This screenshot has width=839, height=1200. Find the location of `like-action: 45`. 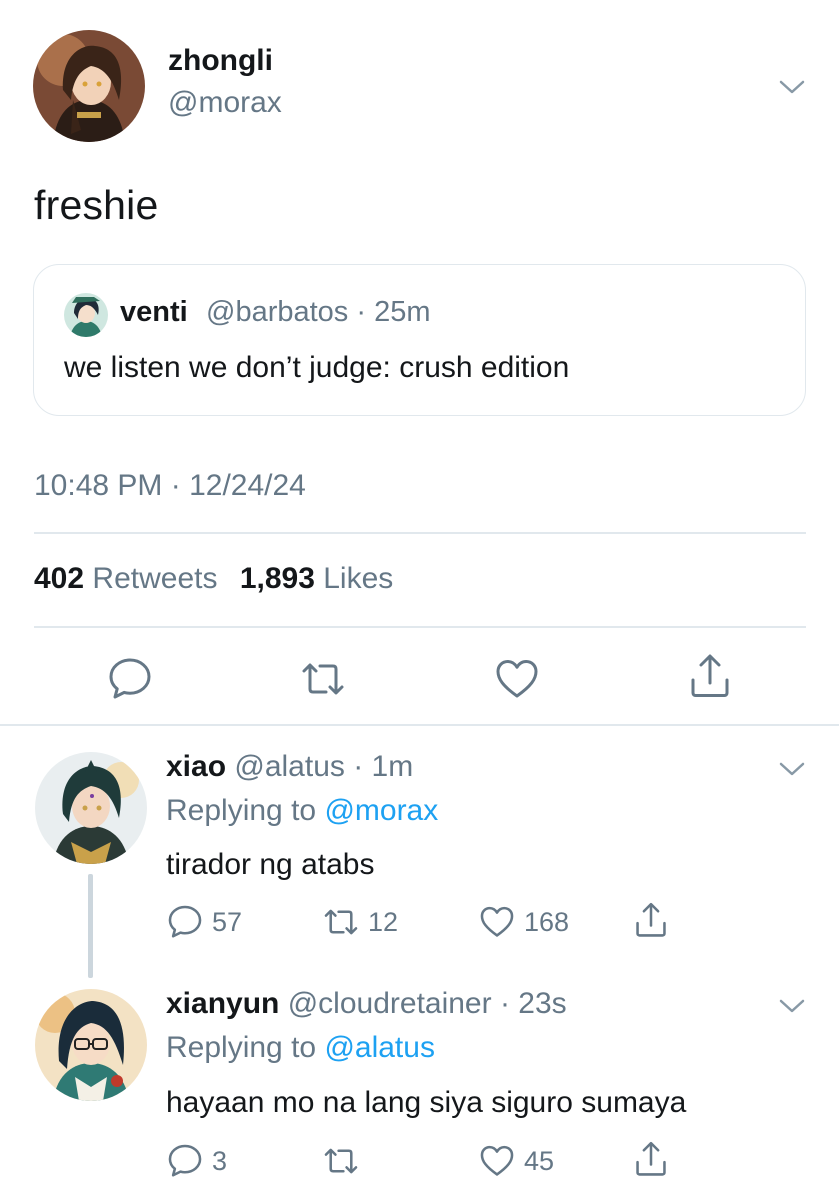

like-action: 45 is located at coordinates (516, 1161).